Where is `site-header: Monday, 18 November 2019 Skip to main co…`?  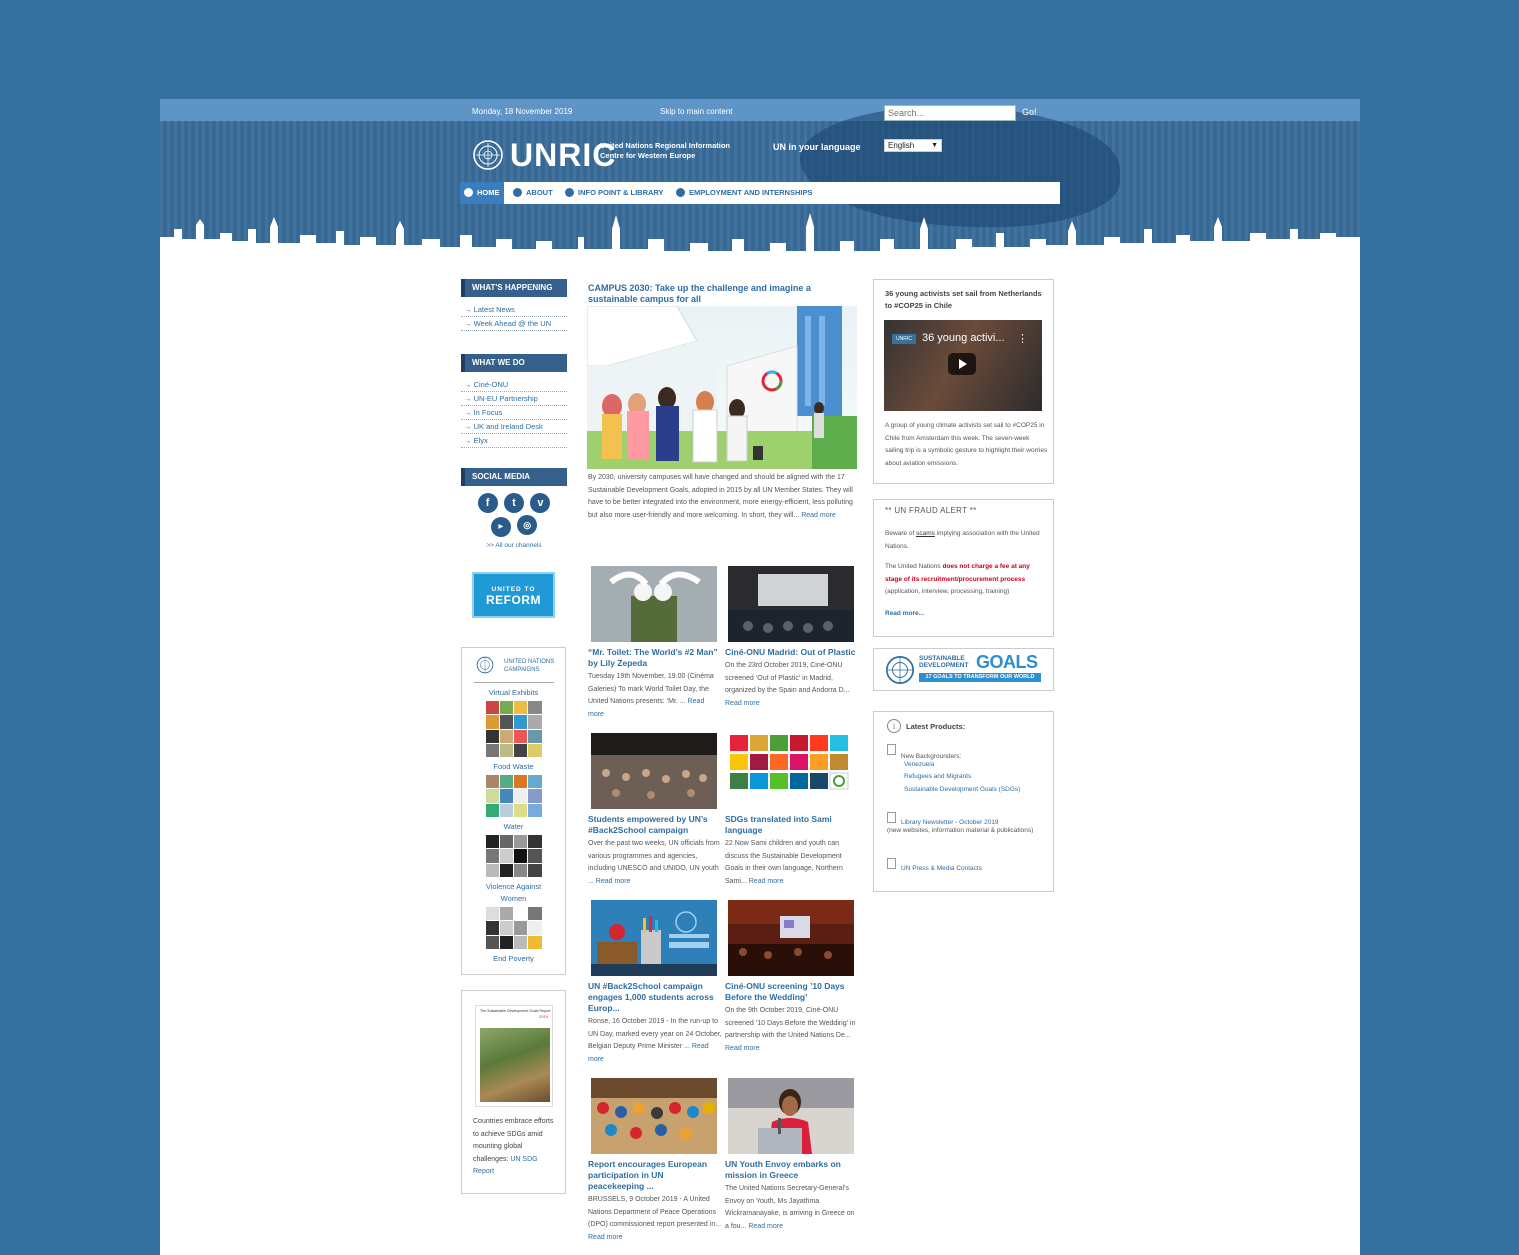
site-header: Monday, 18 November 2019 Skip to main co… is located at coordinates (760, 181).